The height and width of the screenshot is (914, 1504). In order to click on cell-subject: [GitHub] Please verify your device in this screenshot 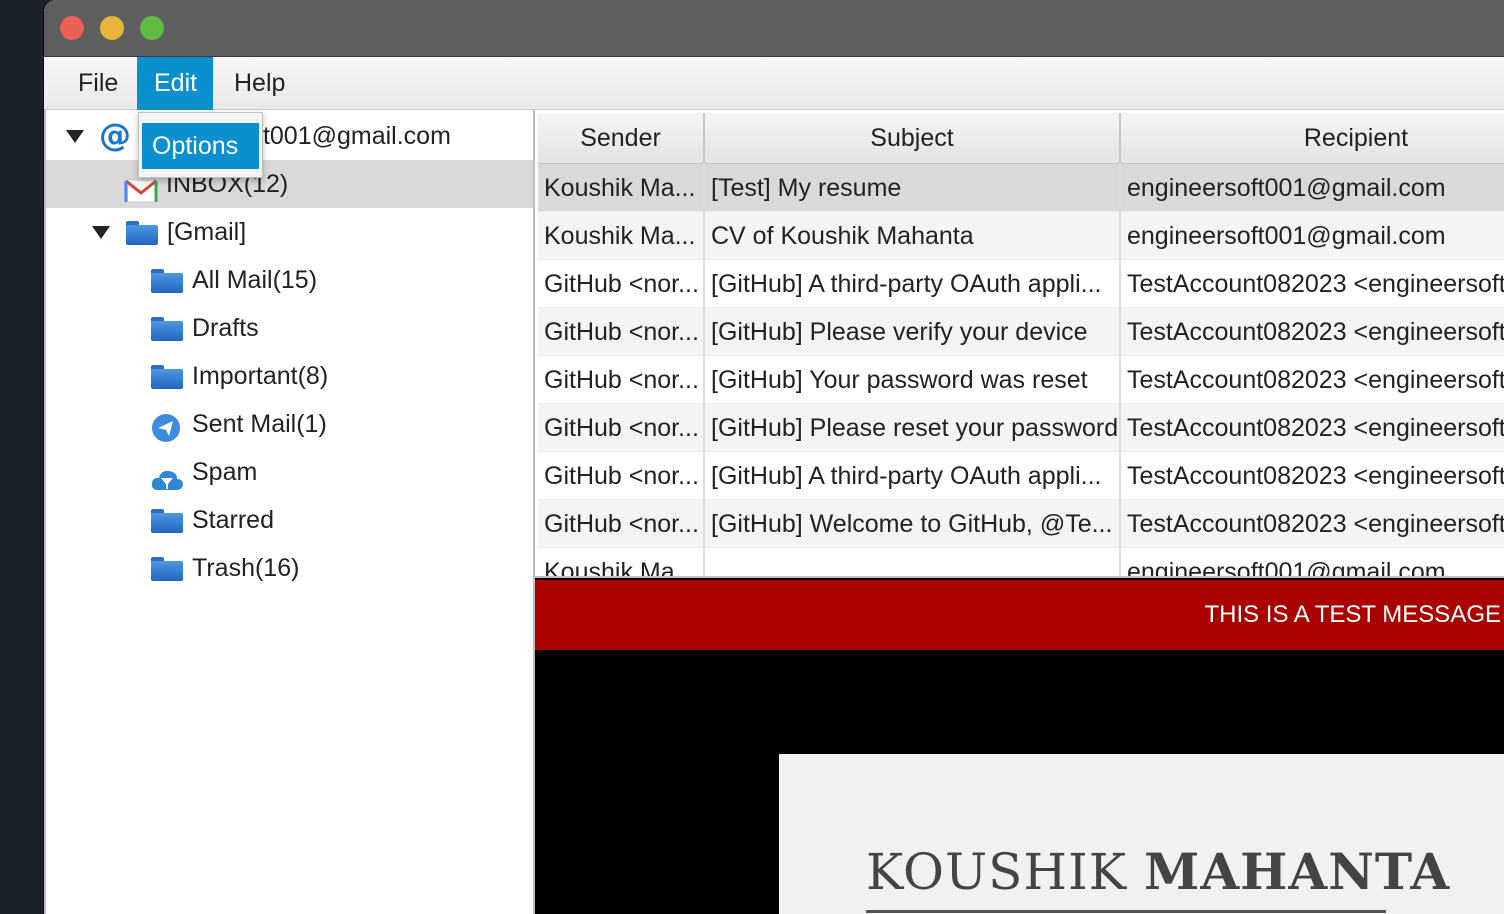, I will do `click(913, 332)`.